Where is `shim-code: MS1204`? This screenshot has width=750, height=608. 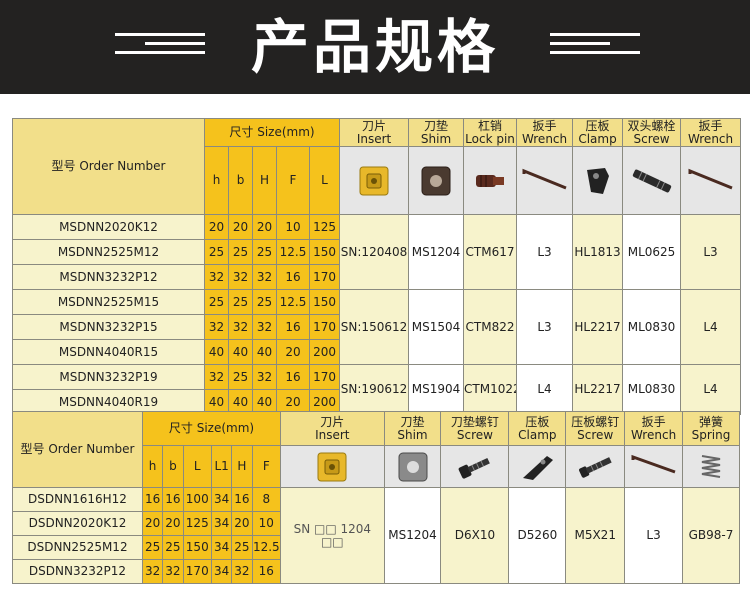 shim-code: MS1204 is located at coordinates (412, 535).